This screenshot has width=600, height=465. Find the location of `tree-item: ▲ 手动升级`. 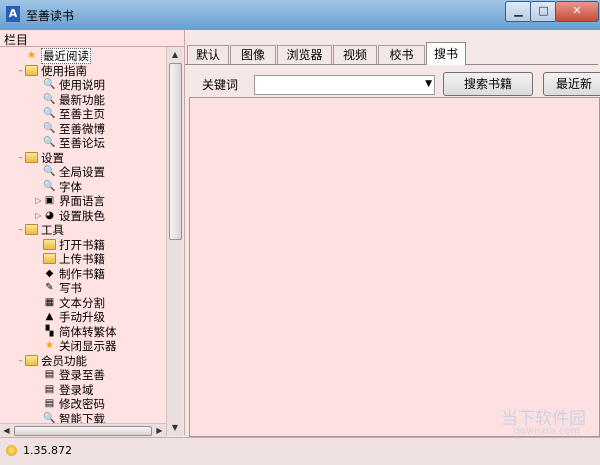

tree-item: ▲ 手动升级 is located at coordinates (69, 317).